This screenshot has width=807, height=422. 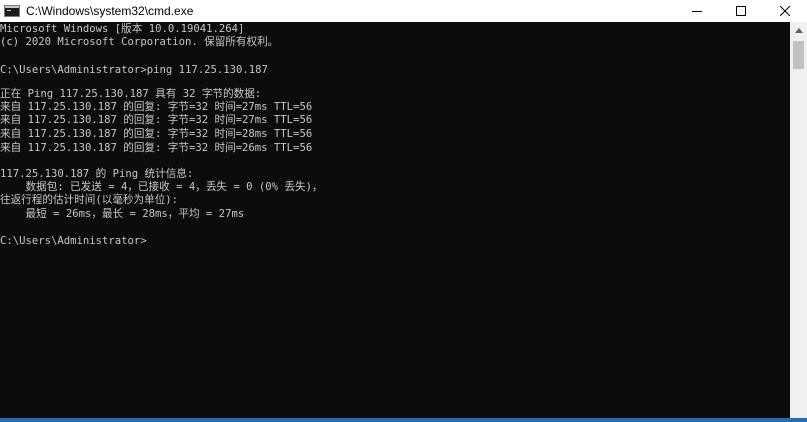 I want to click on console-line: (c) 2020 Microsoft Corporation. 保留所有权利。, so click(x=139, y=42).